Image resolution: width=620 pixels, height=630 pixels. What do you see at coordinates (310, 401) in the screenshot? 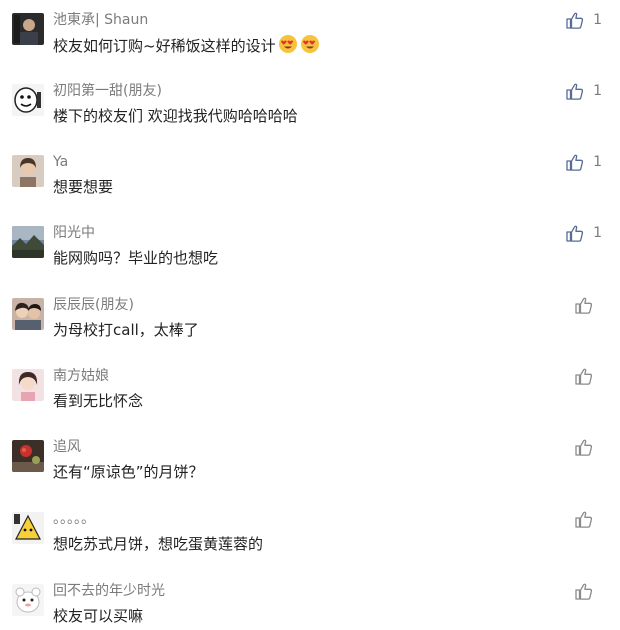
I see `comment-item: 南方姑娘 看到无比怀念` at bounding box center [310, 401].